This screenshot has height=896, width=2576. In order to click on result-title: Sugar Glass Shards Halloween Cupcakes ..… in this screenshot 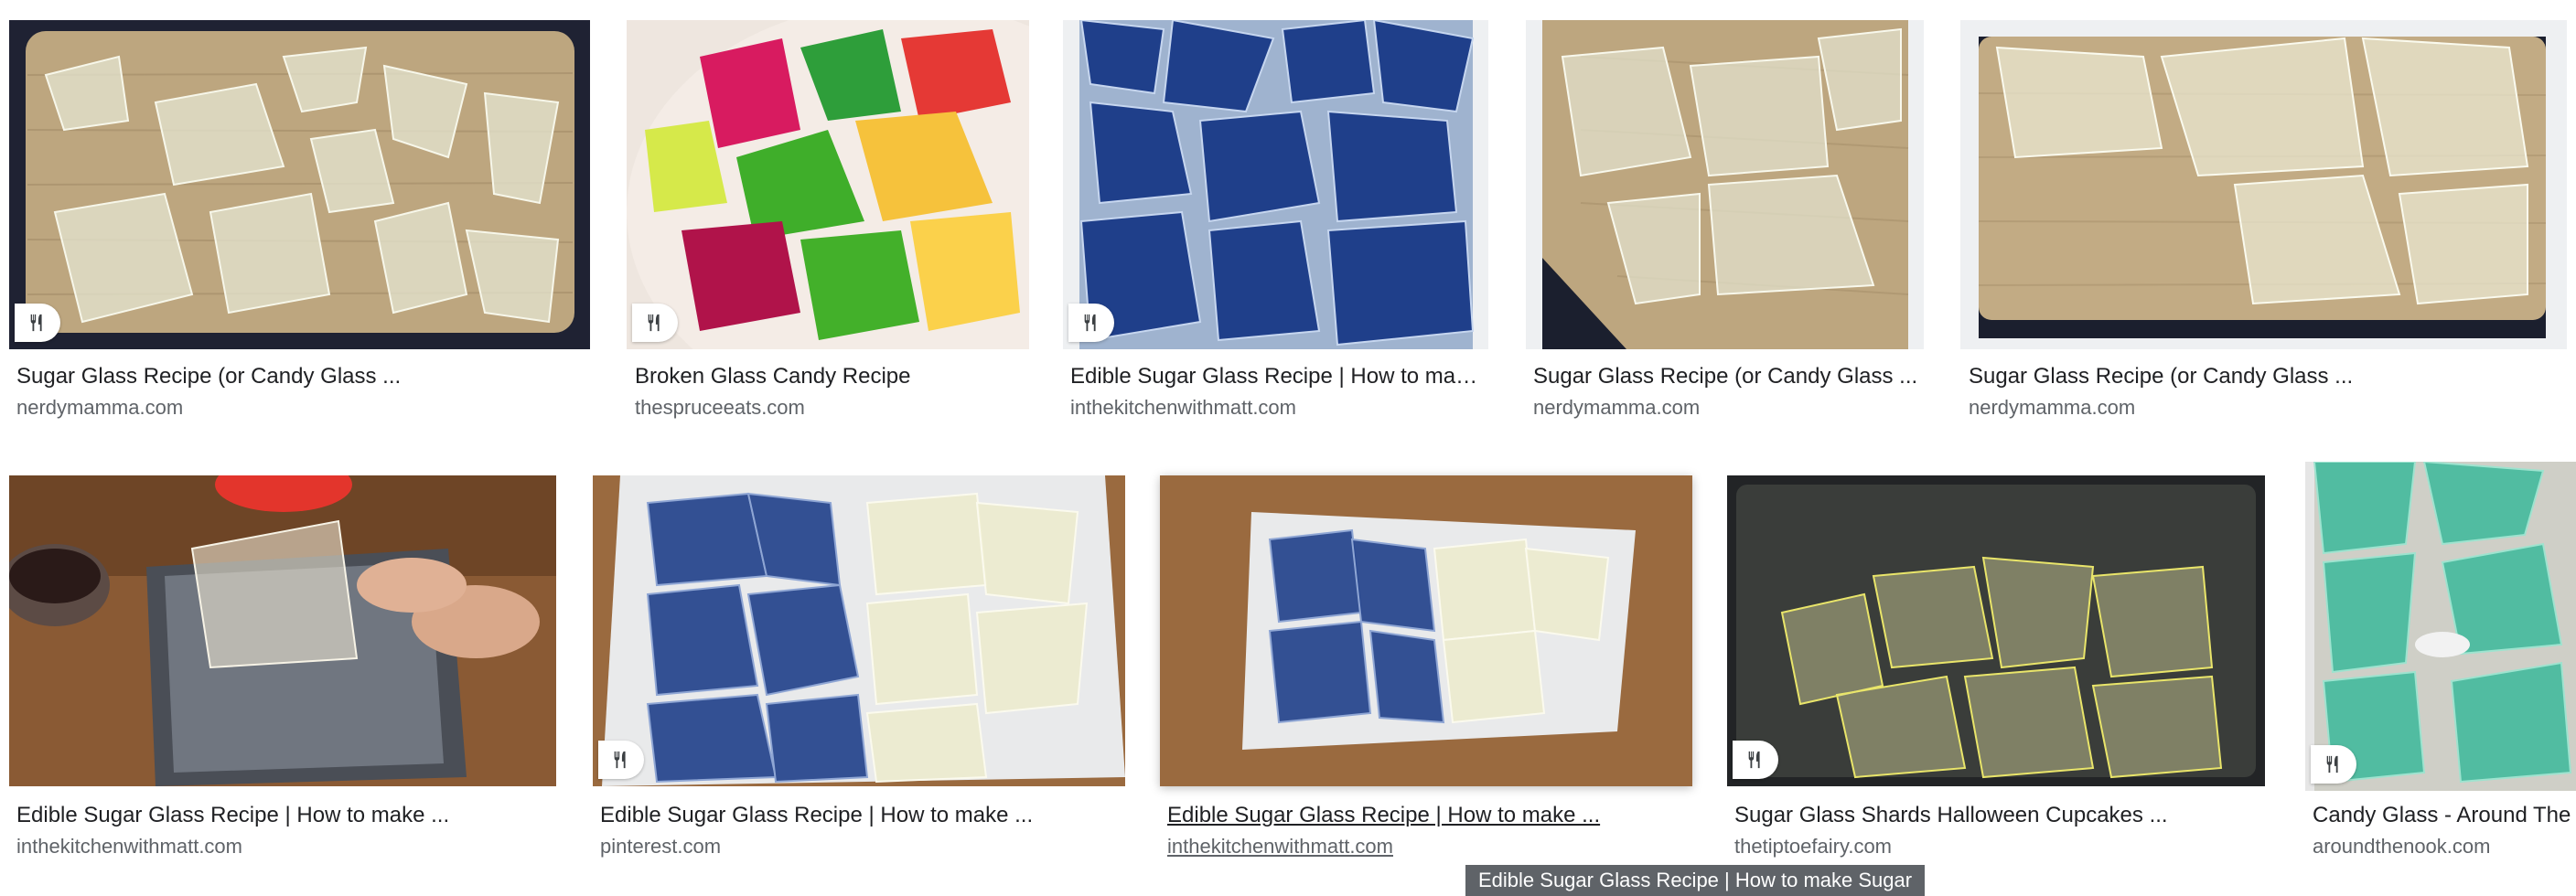, I will do `click(1999, 815)`.